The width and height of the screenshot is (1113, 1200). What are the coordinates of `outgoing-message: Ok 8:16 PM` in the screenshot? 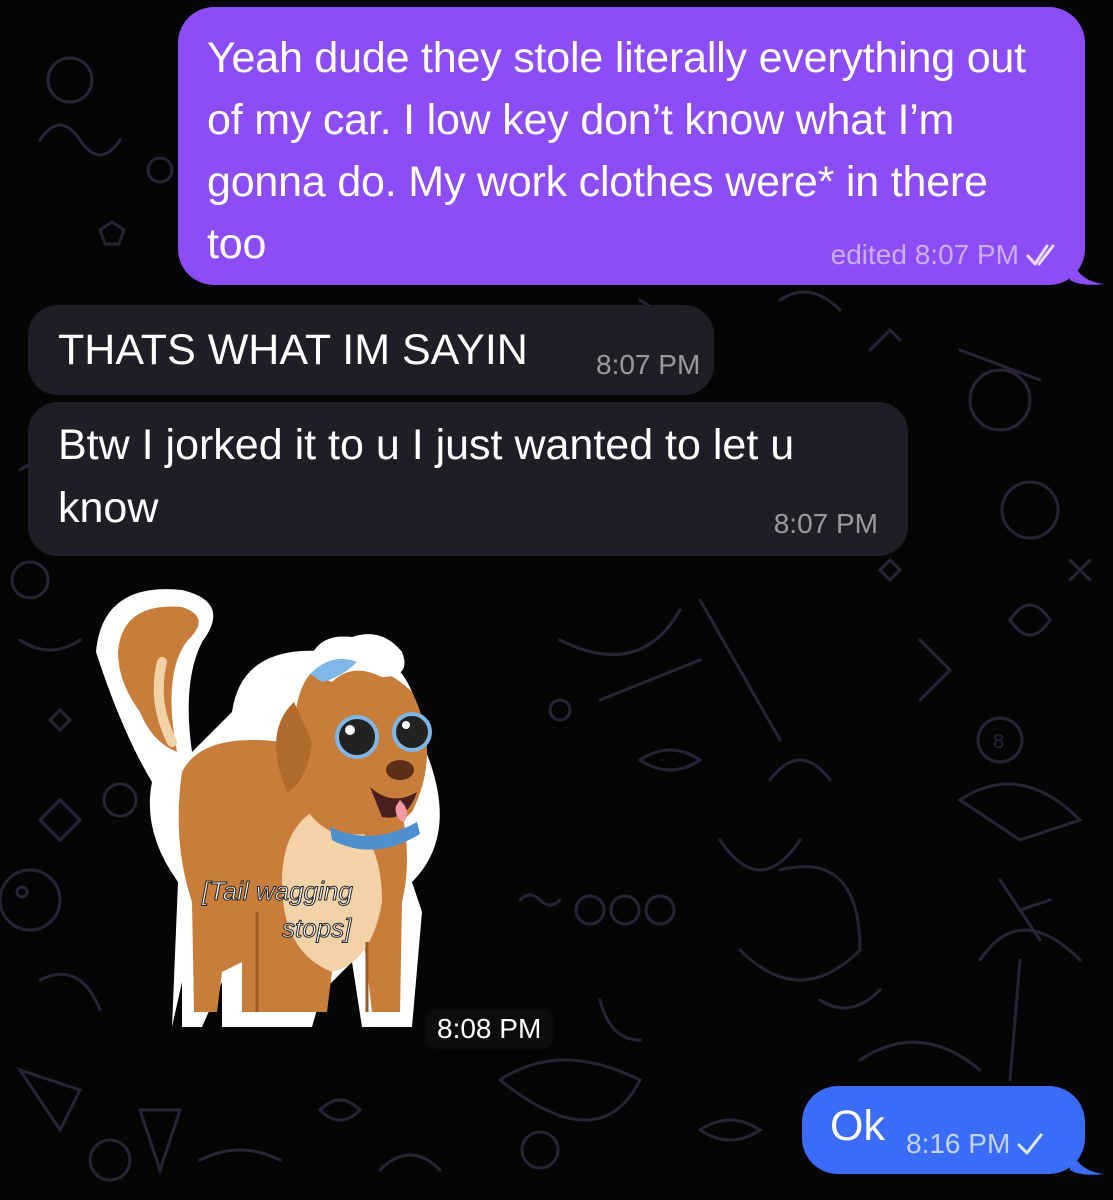 It's located at (943, 1130).